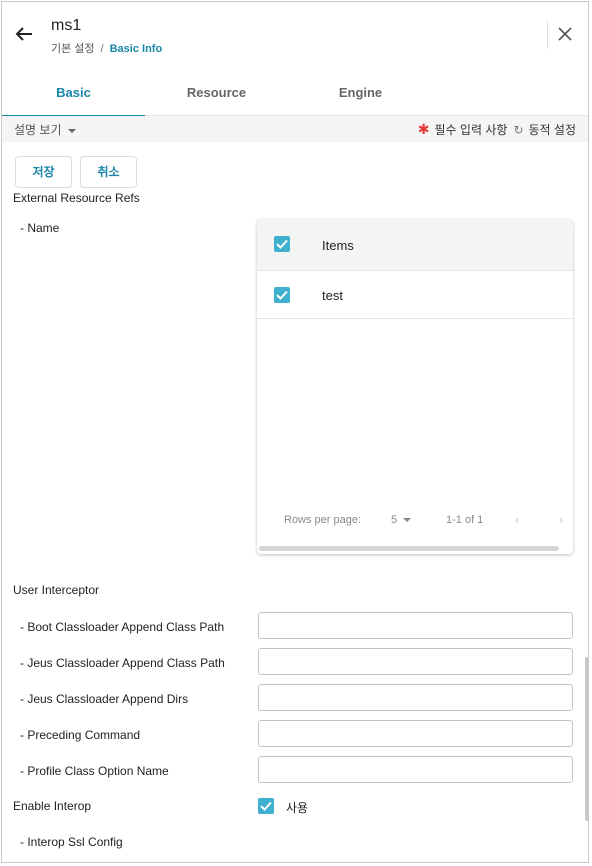 The width and height of the screenshot is (592, 866). I want to click on rows-per-page-label: Rows per page:, so click(323, 520).